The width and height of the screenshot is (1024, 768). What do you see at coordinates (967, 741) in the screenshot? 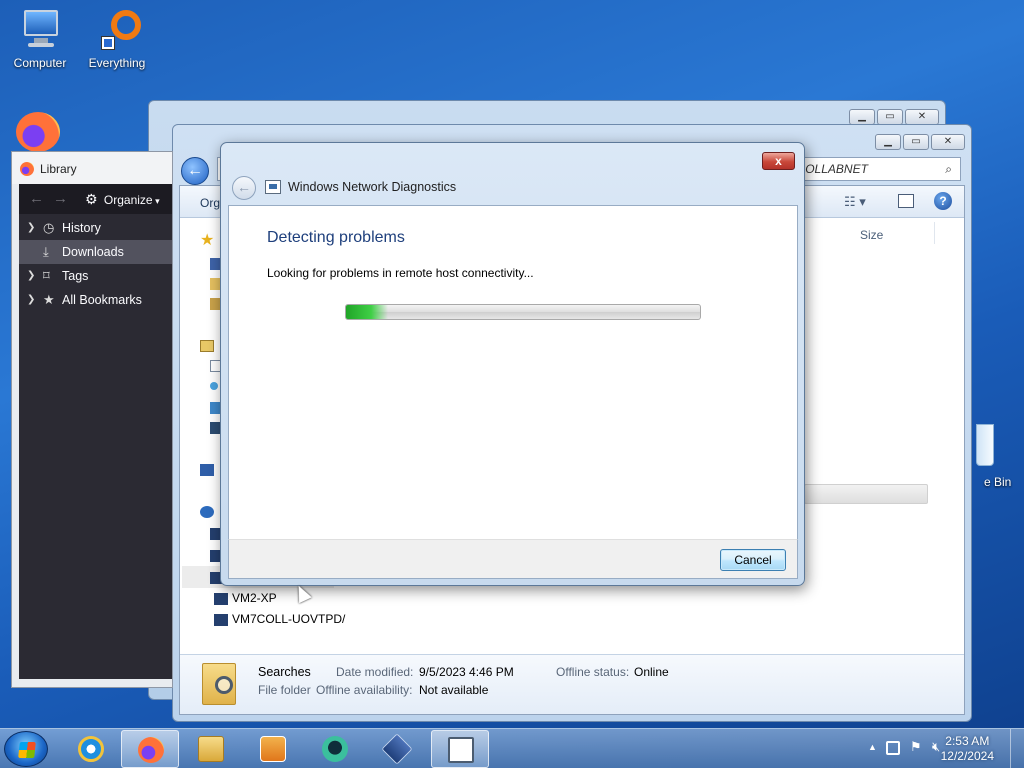
I see `clock-time: 2:53 AM` at bounding box center [967, 741].